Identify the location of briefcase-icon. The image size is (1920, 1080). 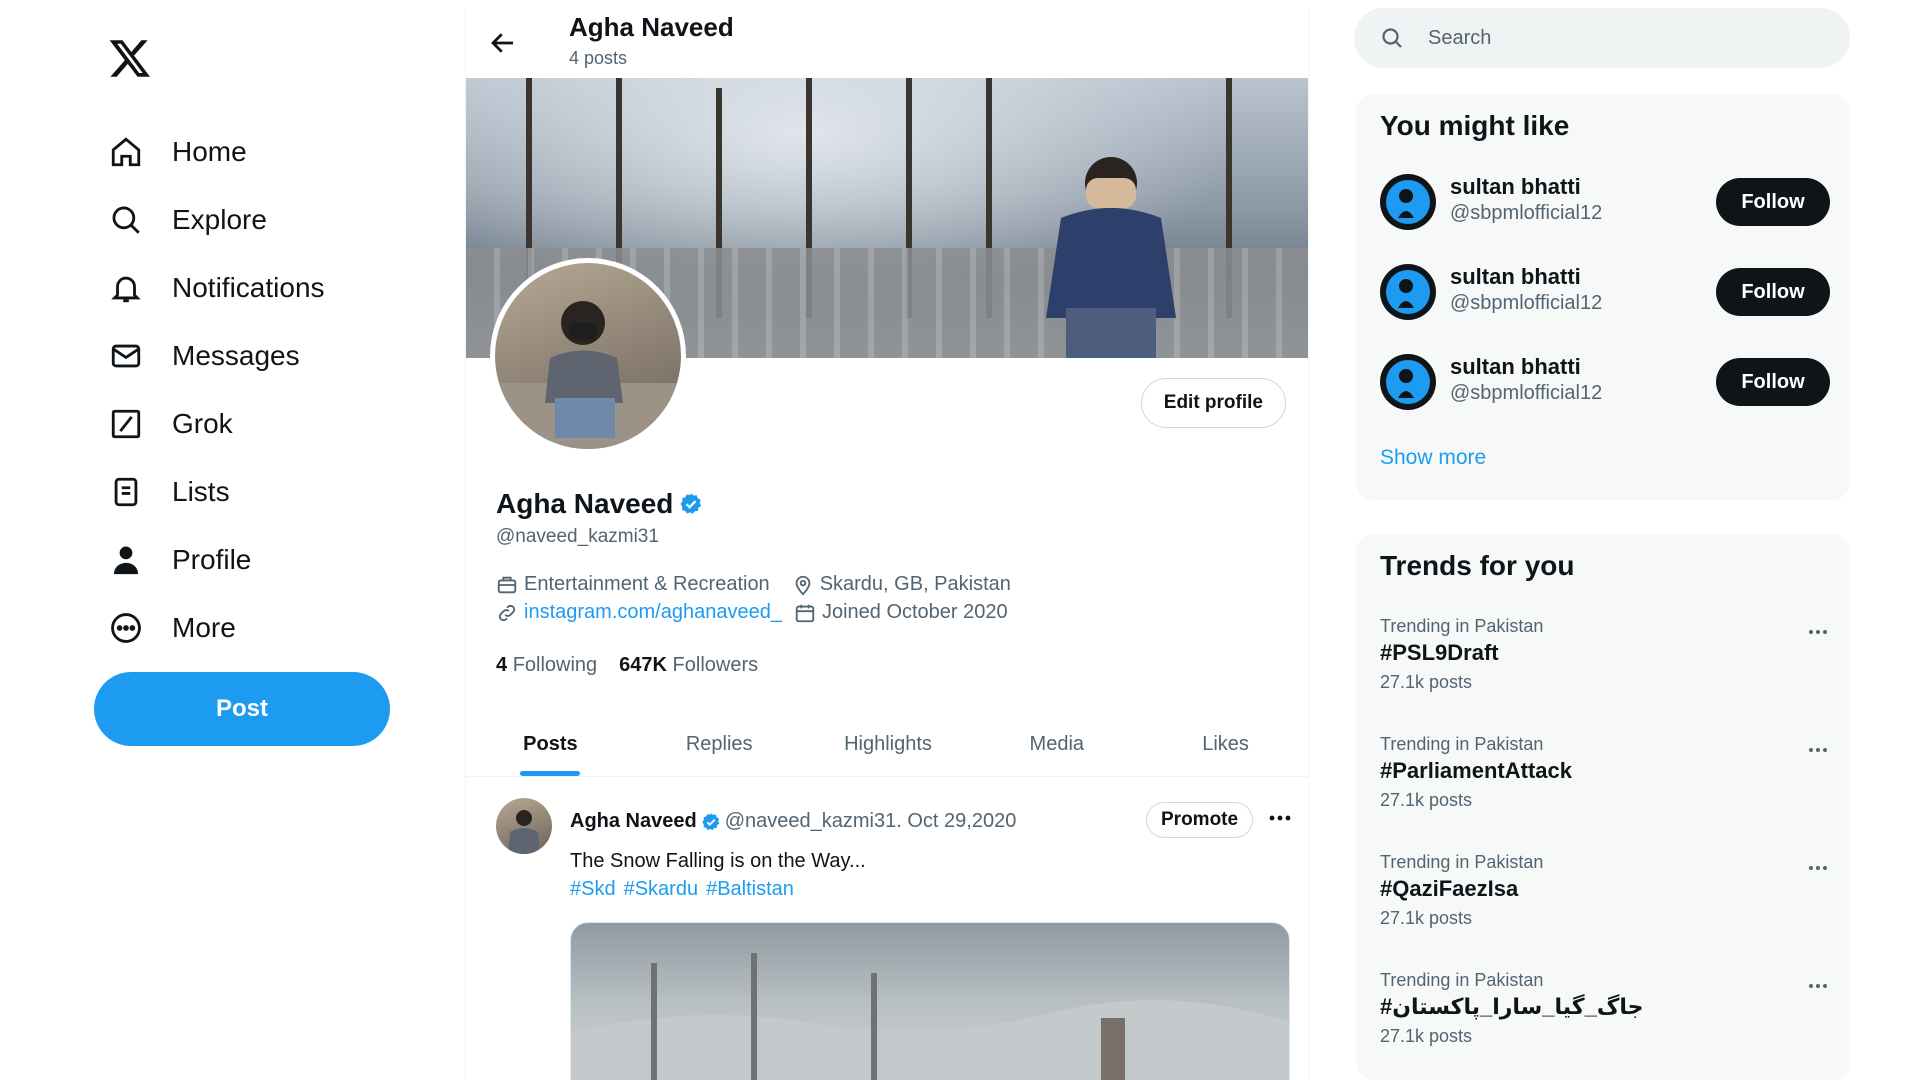
(507, 584).